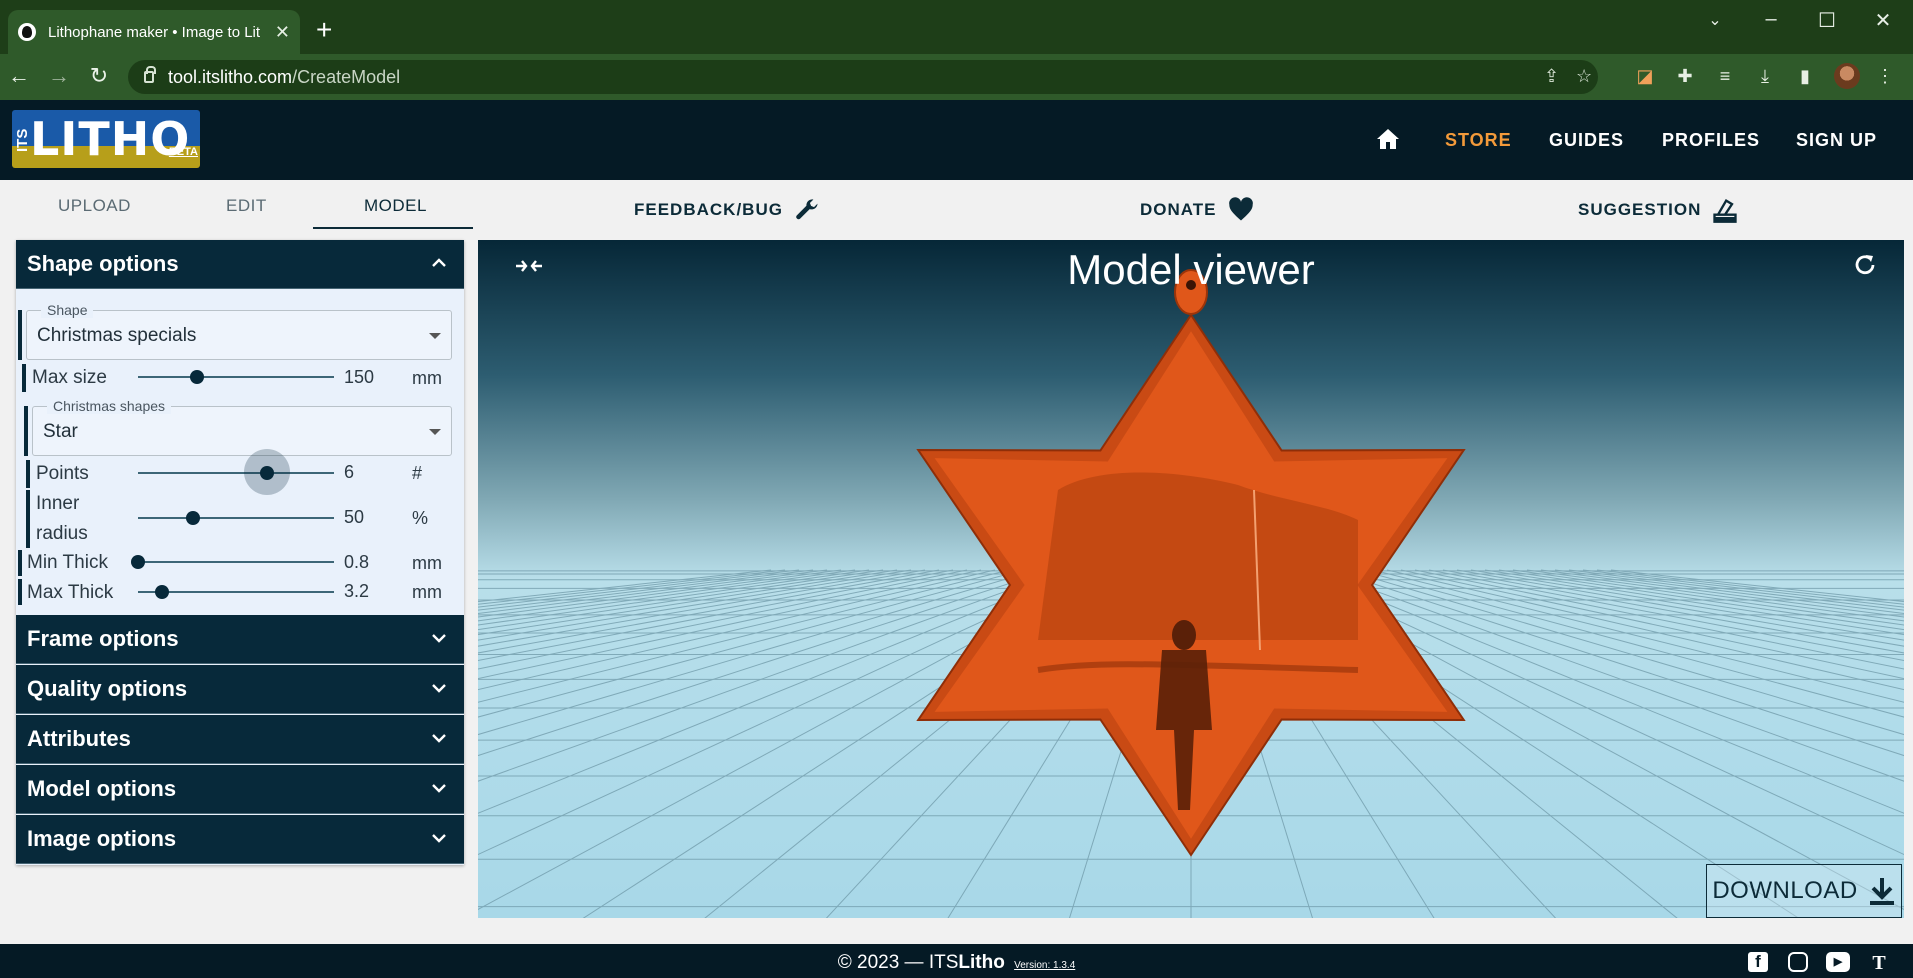  I want to click on max-thick-unit: mm, so click(427, 592).